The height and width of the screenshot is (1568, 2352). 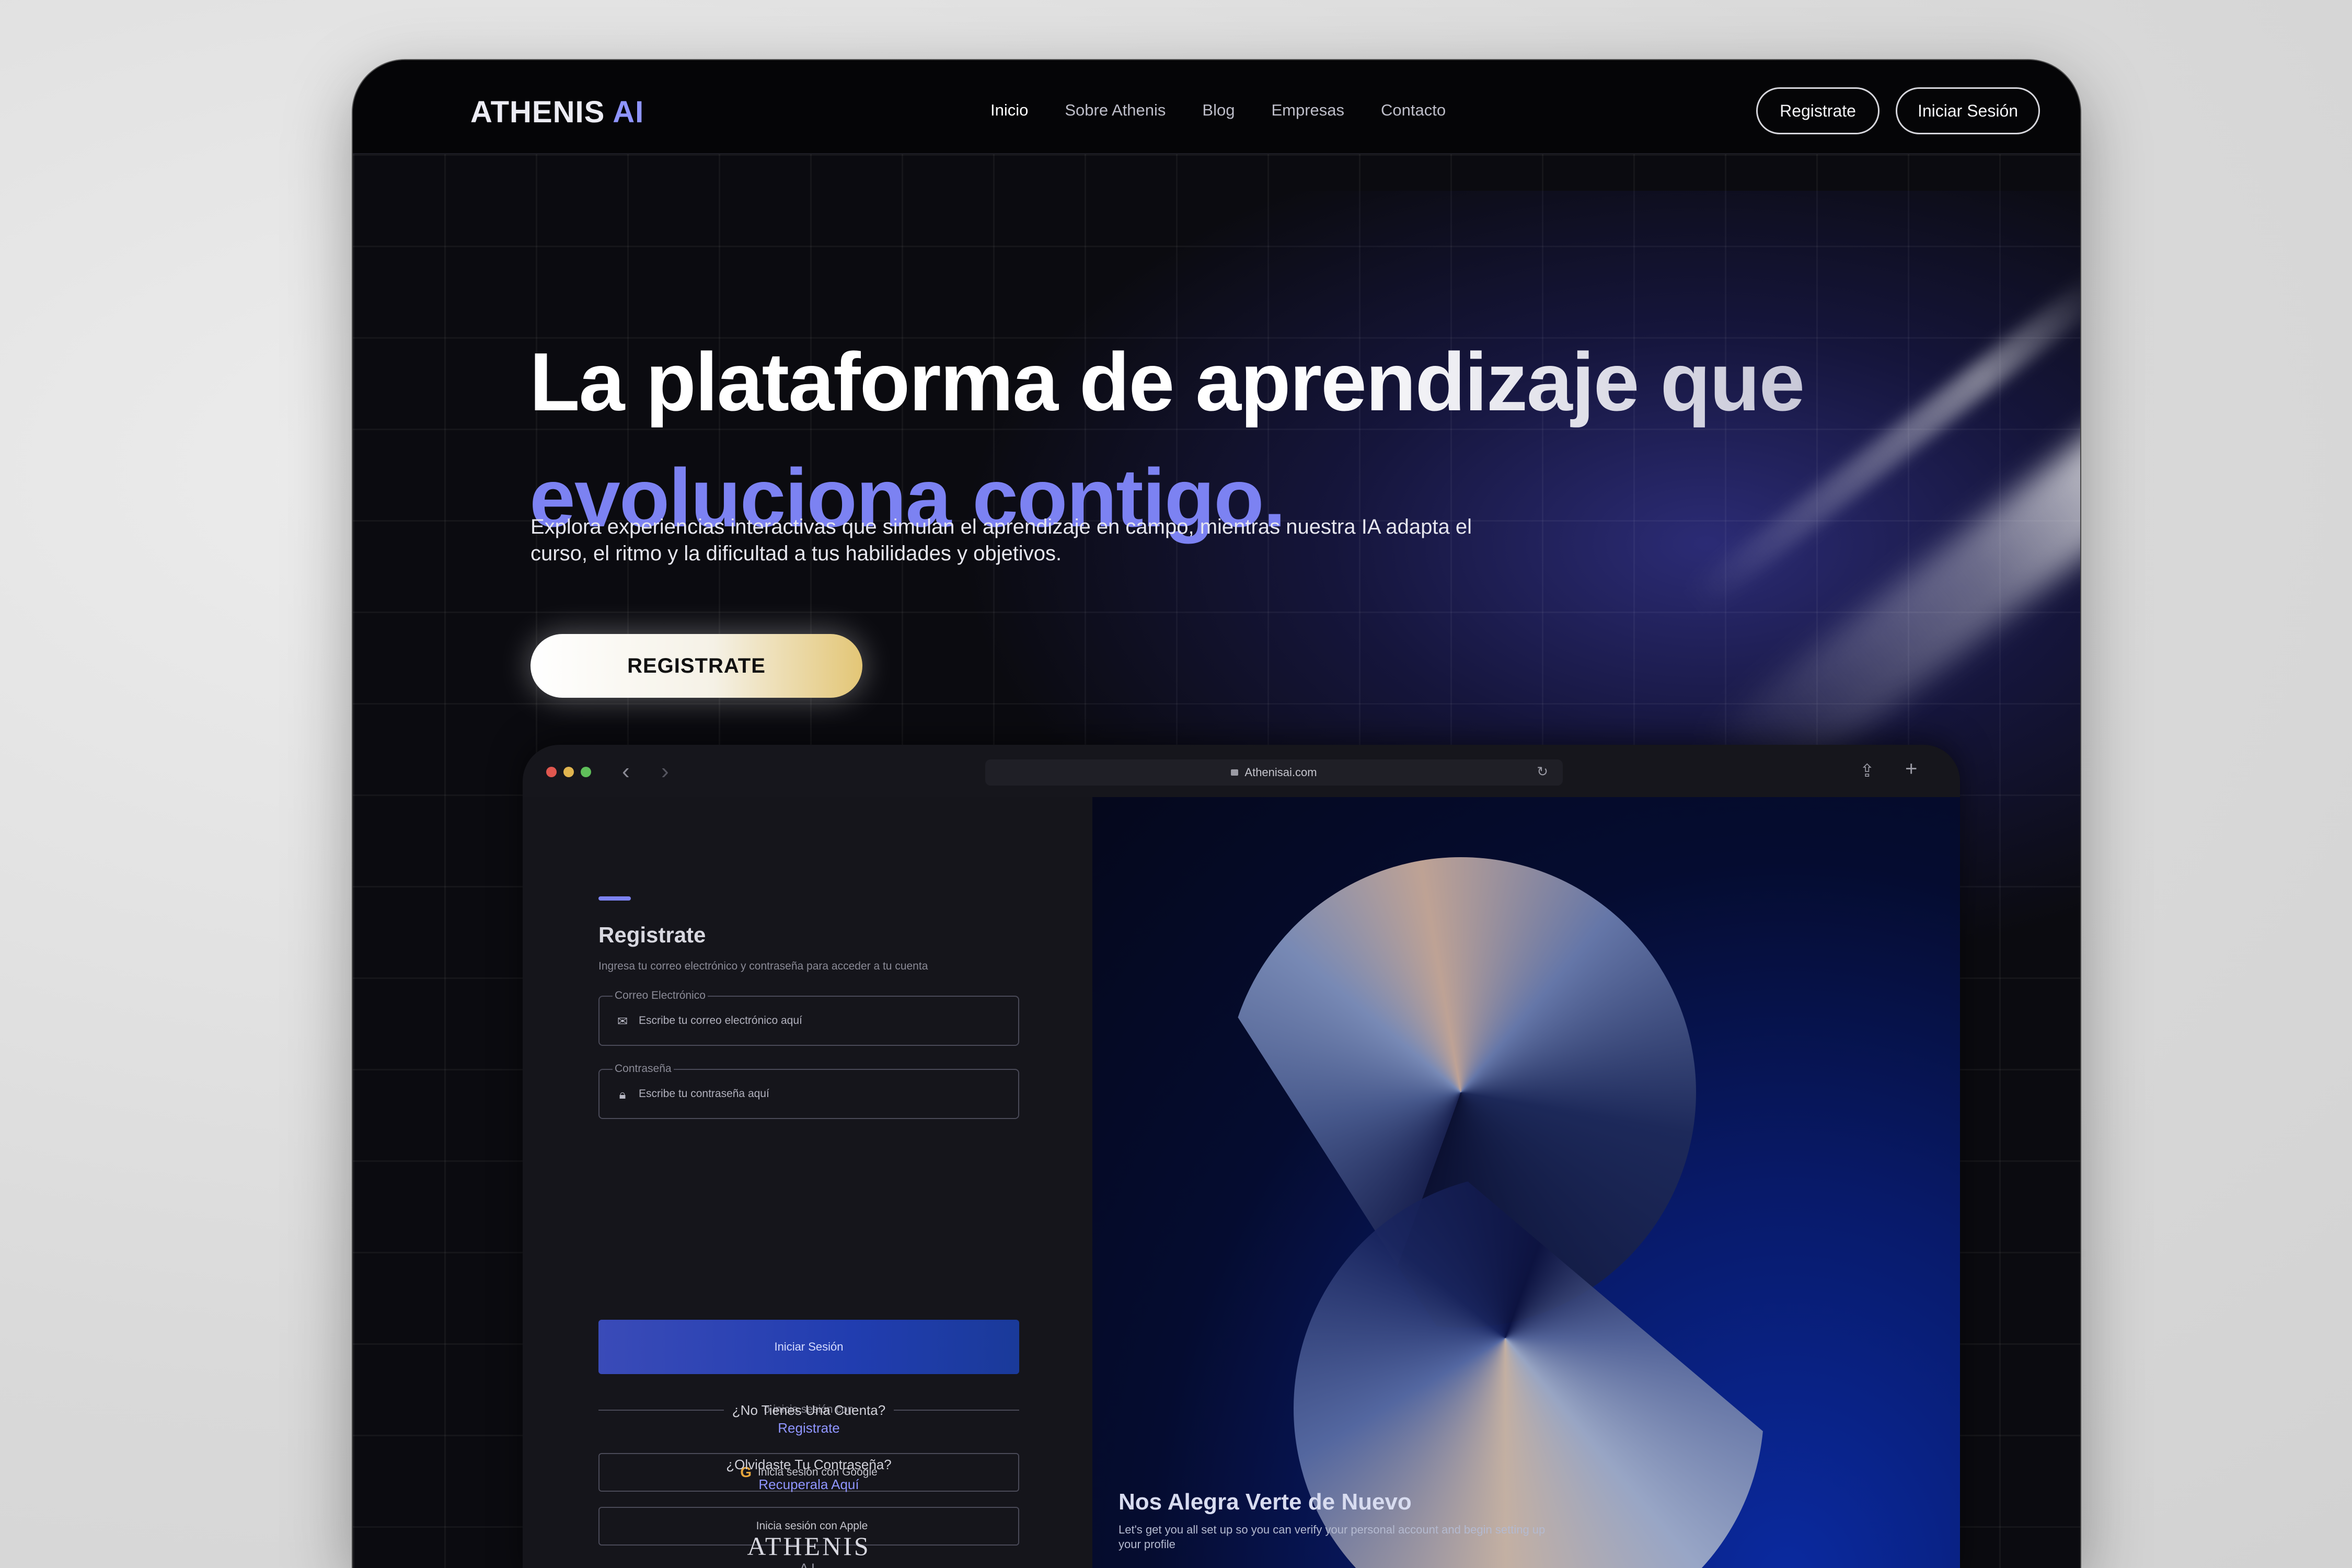 I want to click on form-login-button: Iniciar Sesión, so click(x=808, y=1347).